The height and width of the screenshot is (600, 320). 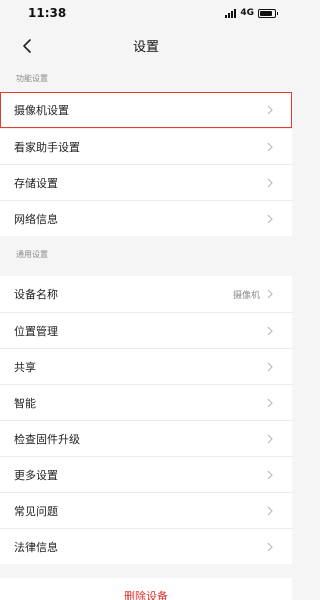 I want to click on battery-icon, so click(x=268, y=13).